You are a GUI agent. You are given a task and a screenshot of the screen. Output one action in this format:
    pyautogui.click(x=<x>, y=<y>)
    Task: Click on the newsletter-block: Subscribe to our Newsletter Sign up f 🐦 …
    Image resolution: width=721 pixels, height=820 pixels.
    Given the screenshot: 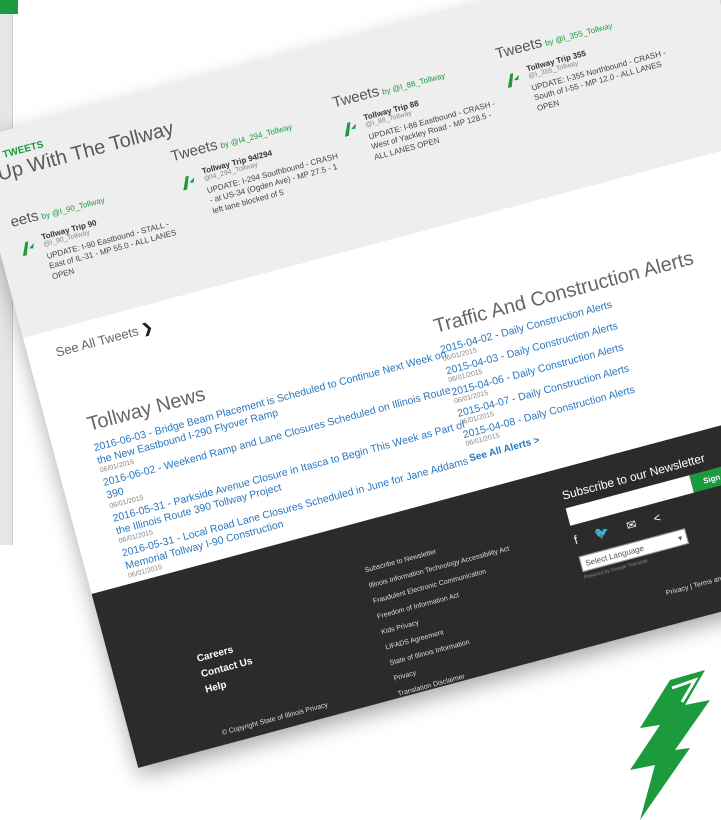 What is the action you would take?
    pyautogui.click(x=640, y=509)
    